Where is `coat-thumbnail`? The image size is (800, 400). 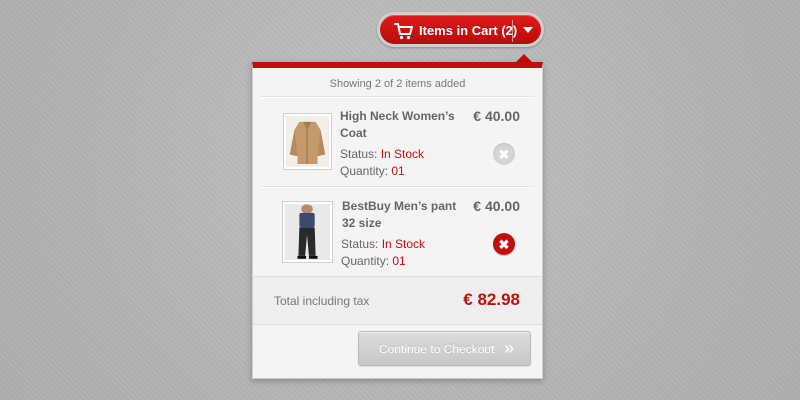
coat-thumbnail is located at coordinates (307, 141).